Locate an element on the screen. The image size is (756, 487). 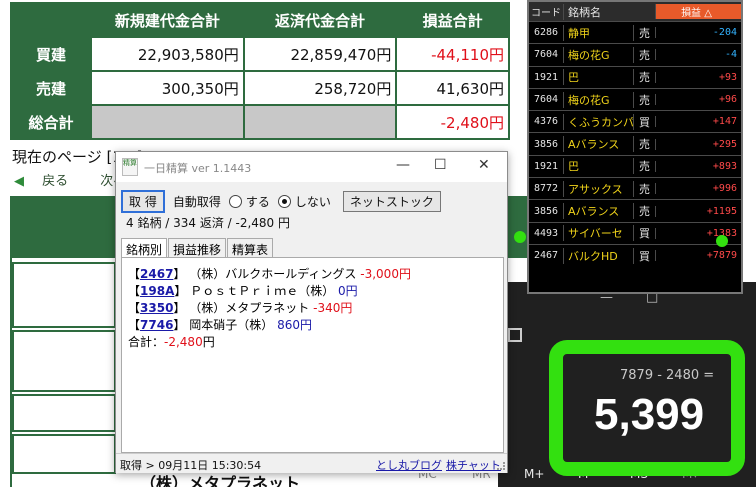
position-row: 6286 静甲売 -204 is located at coordinates (635, 32).